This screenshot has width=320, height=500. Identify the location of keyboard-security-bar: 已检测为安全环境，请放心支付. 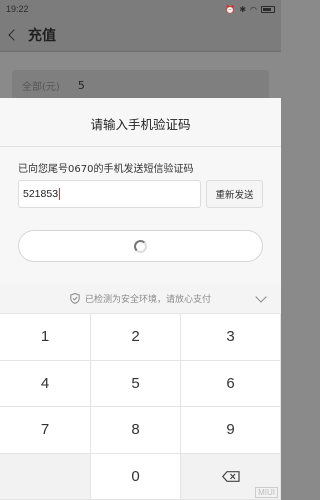
(140, 299).